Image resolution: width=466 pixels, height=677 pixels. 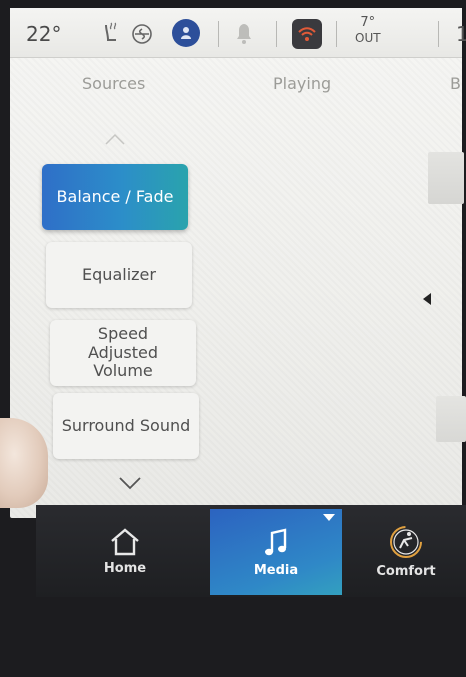 What do you see at coordinates (368, 22) in the screenshot?
I see `outside-temp-value: 7°` at bounding box center [368, 22].